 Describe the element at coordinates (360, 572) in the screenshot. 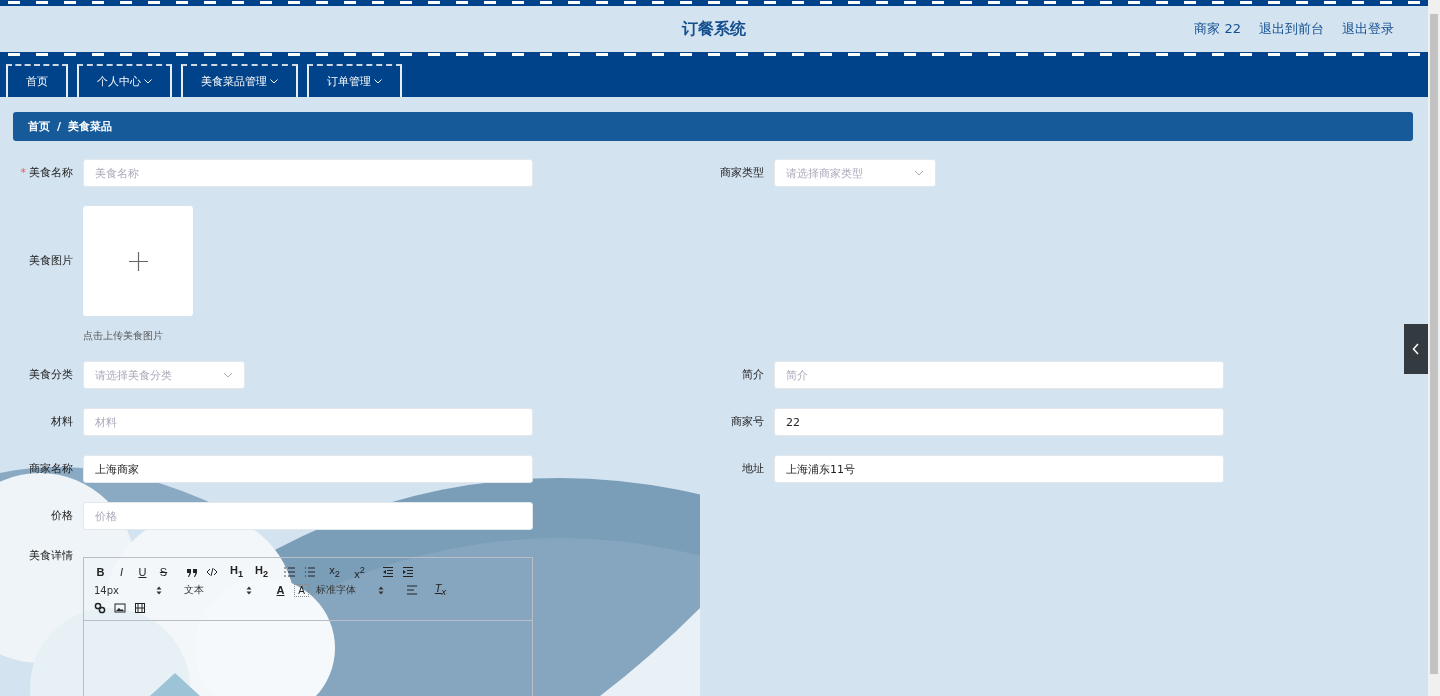

I see `script-button: x$^{2}$` at that location.